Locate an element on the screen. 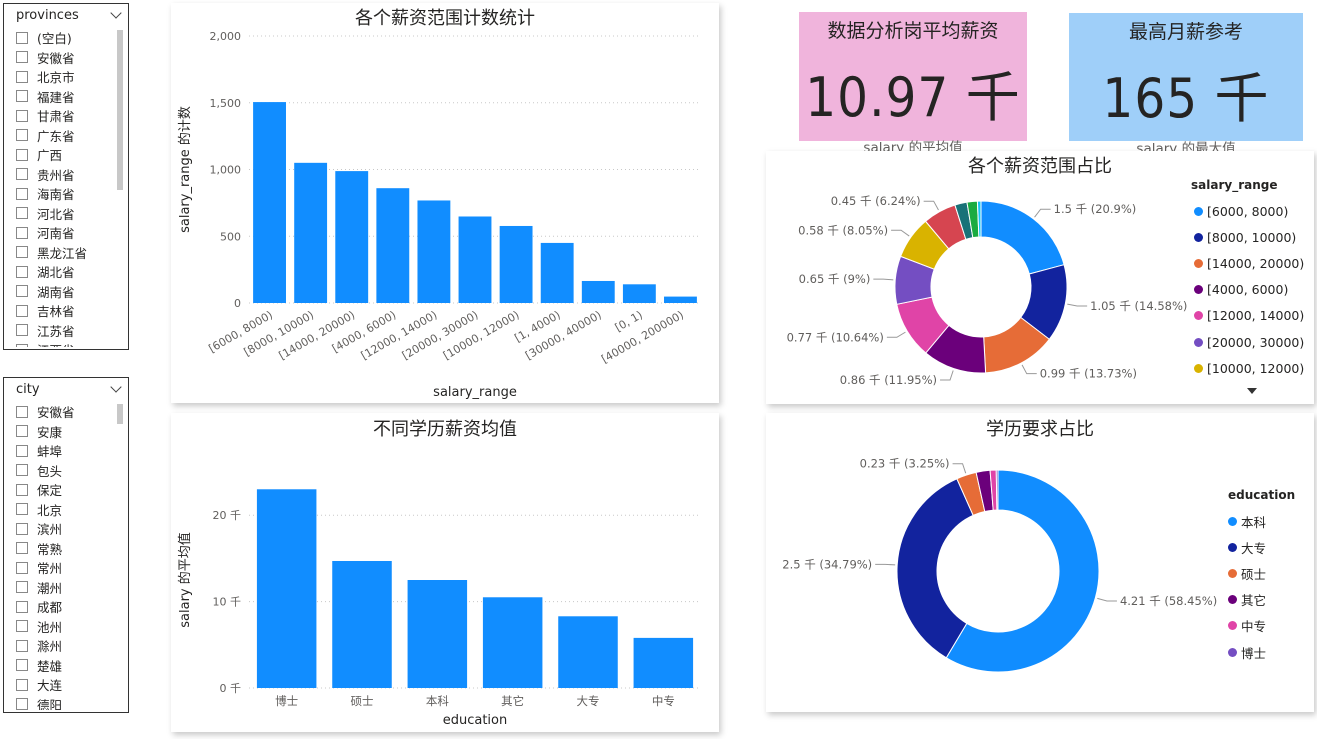 This screenshot has height=739, width=1317. slicer-item: 贵州省 is located at coordinates (65, 175).